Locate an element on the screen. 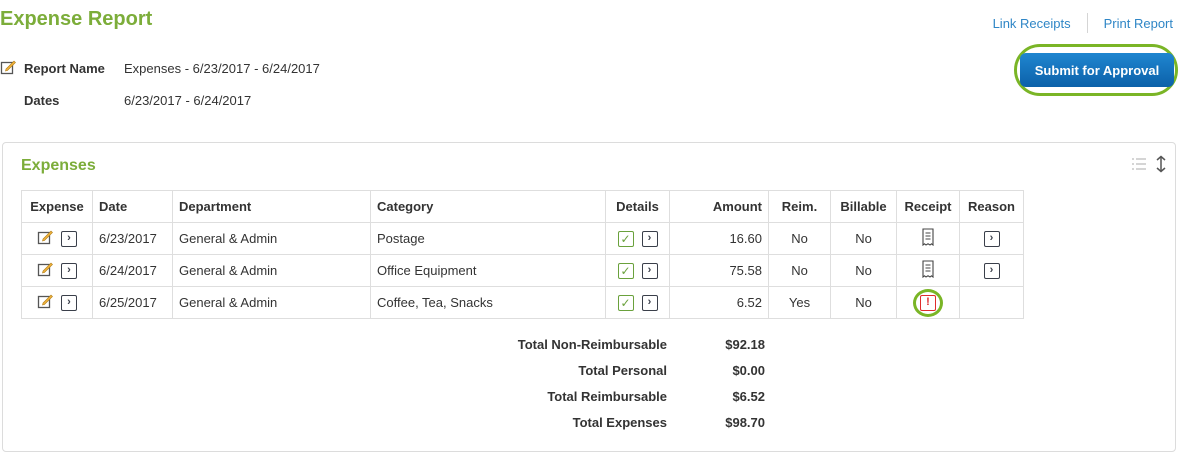 The height and width of the screenshot is (452, 1183). total-label: Total Personal is located at coordinates (622, 370).